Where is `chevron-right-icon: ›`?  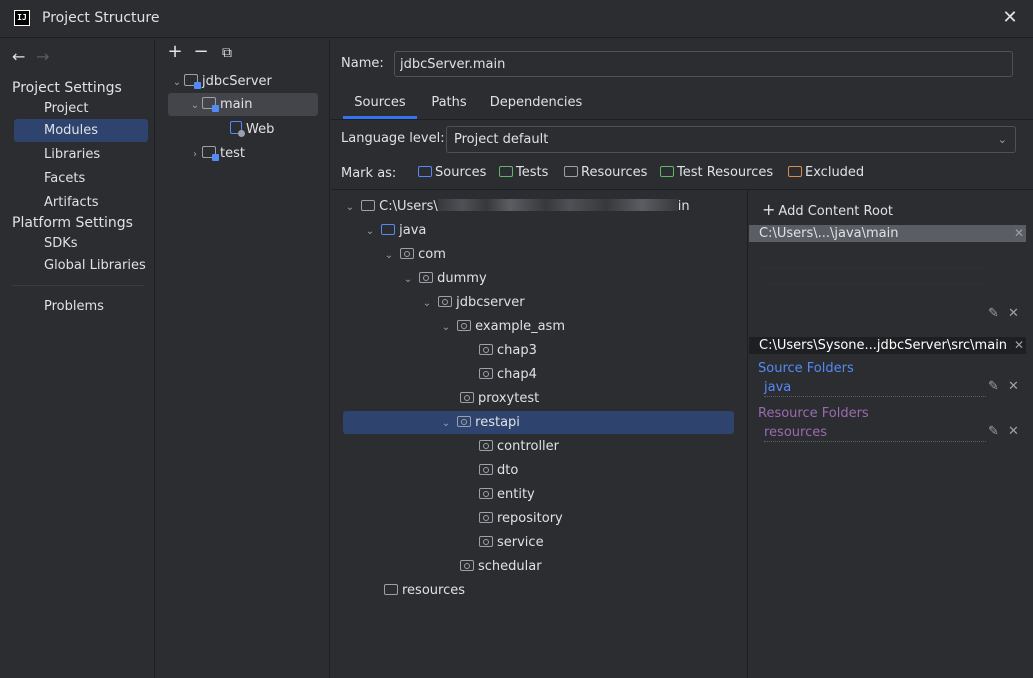
chevron-right-icon: › is located at coordinates (195, 154).